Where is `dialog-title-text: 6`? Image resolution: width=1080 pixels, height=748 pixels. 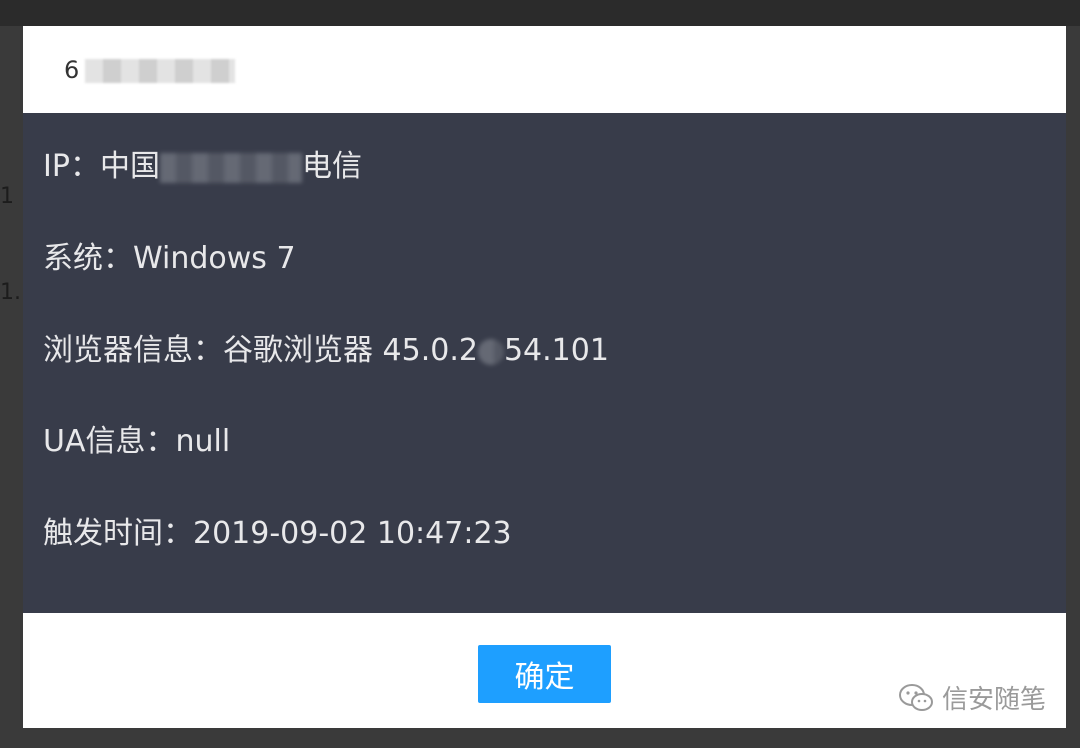 dialog-title-text: 6 is located at coordinates (72, 70).